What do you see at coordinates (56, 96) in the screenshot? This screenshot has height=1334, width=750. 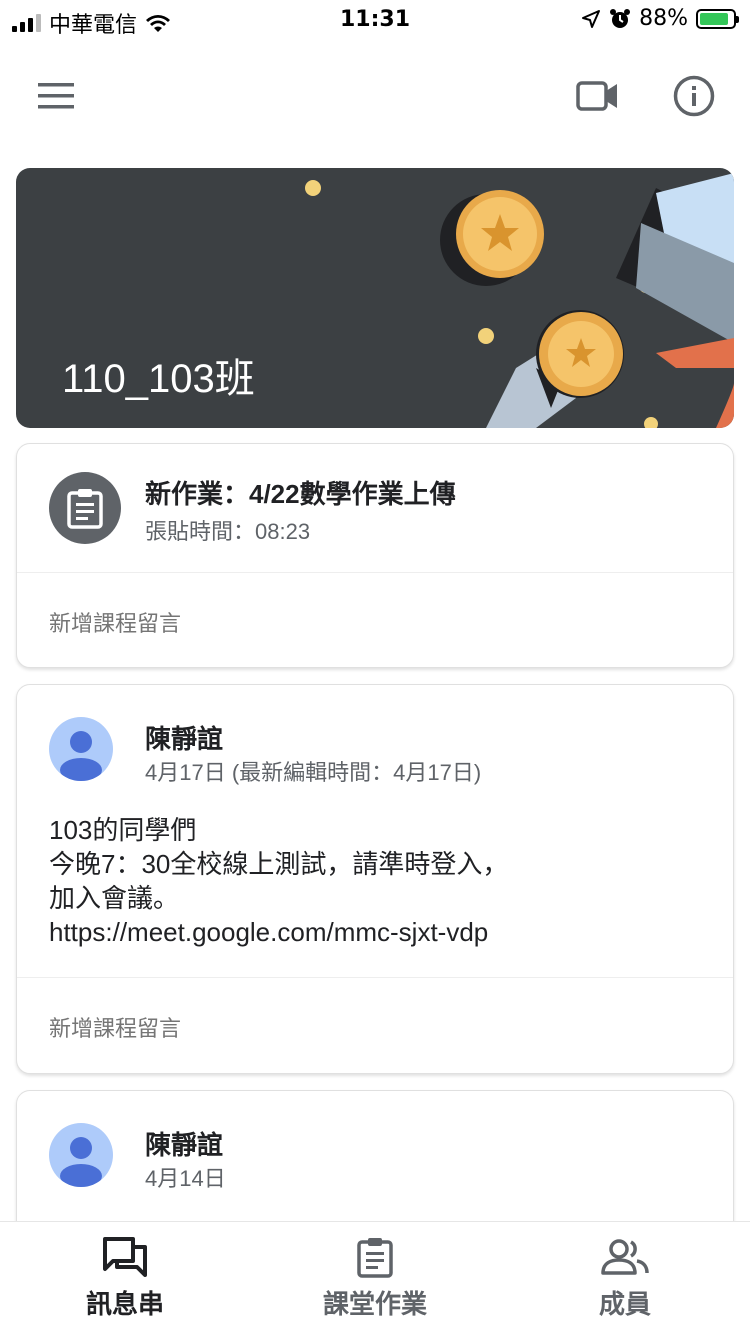 I see `hamburger-menu-icon` at bounding box center [56, 96].